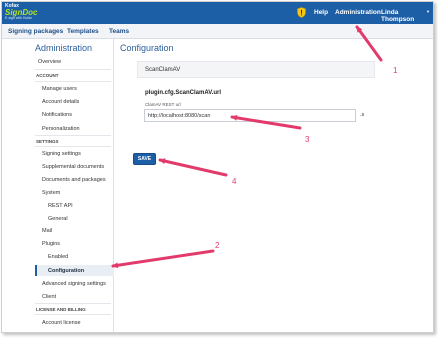 This screenshot has height=338, width=438. I want to click on sidebar-item-plugins: Plugins, so click(51, 244).